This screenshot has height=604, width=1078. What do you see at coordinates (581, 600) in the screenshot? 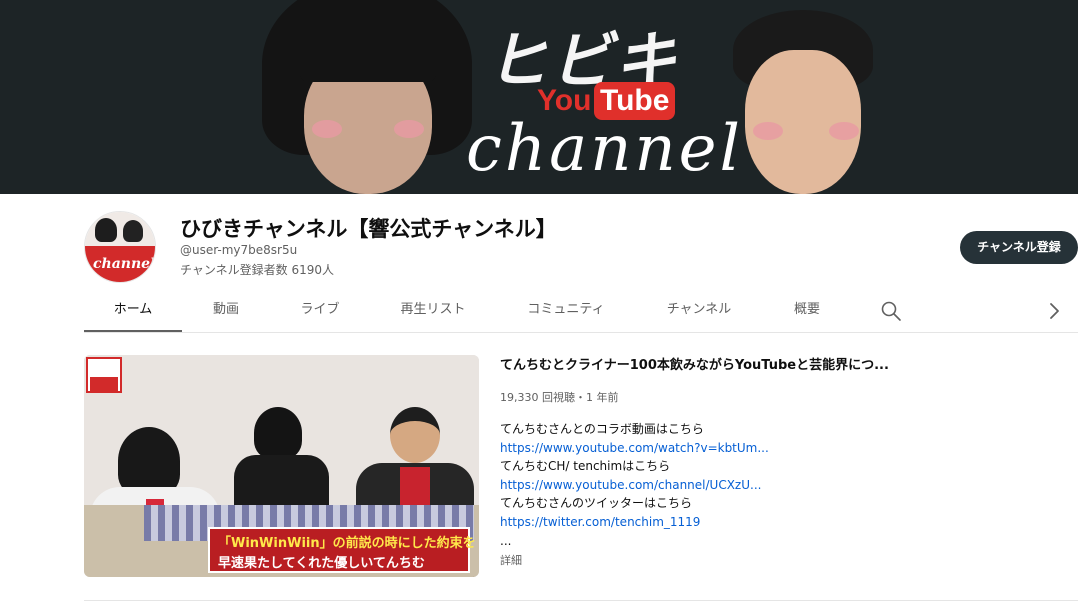
I see `section-divider` at bounding box center [581, 600].